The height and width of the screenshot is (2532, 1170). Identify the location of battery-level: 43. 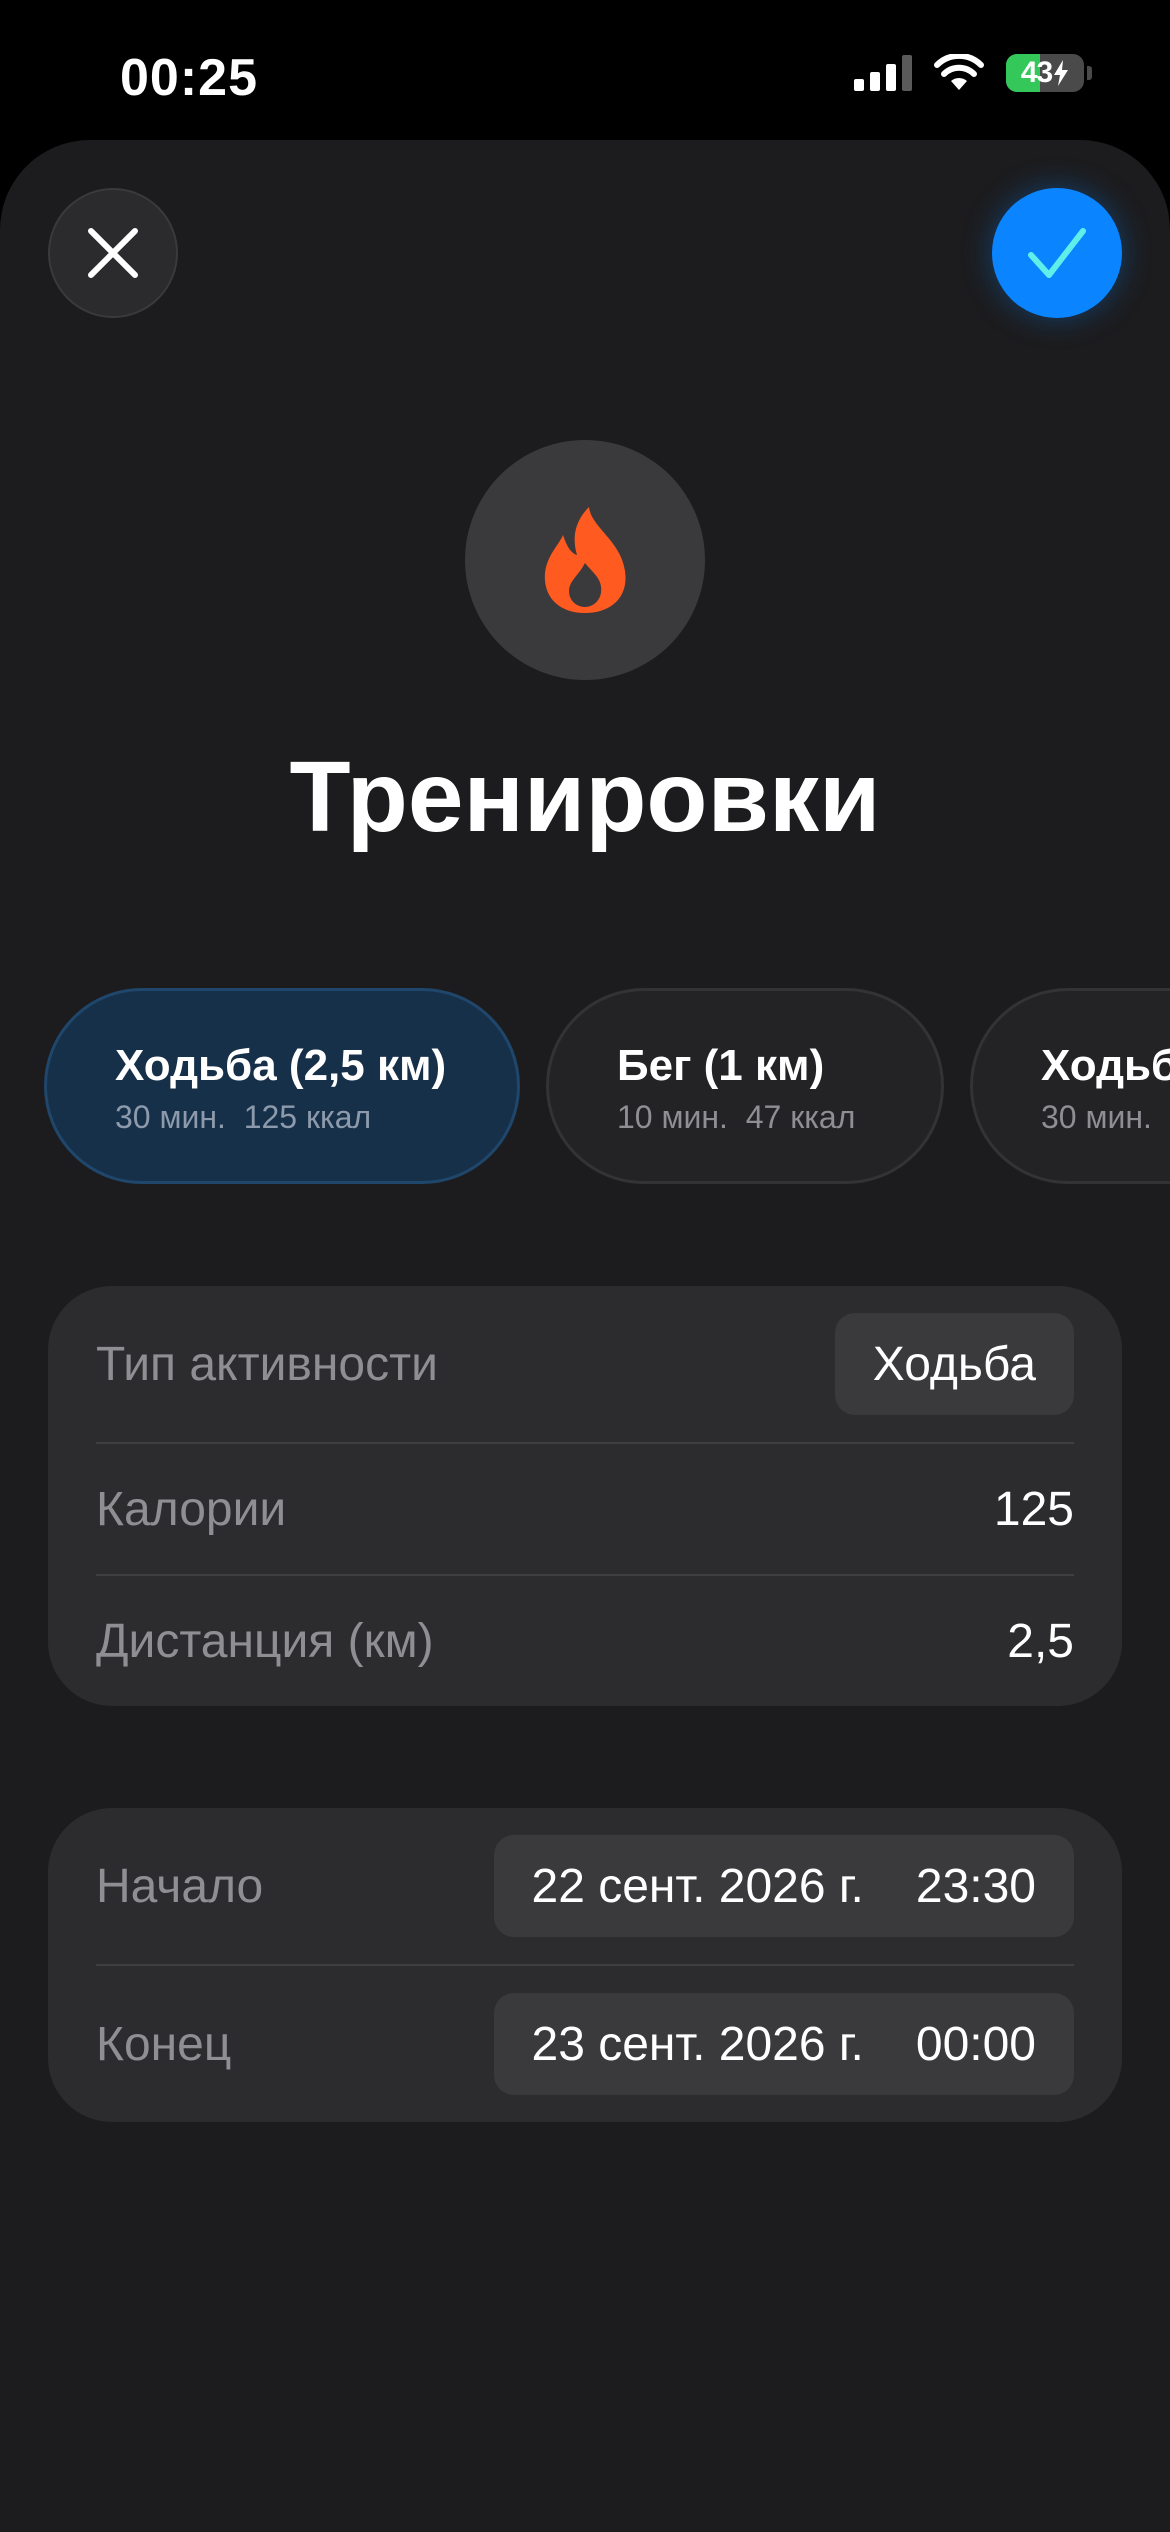
(1036, 72).